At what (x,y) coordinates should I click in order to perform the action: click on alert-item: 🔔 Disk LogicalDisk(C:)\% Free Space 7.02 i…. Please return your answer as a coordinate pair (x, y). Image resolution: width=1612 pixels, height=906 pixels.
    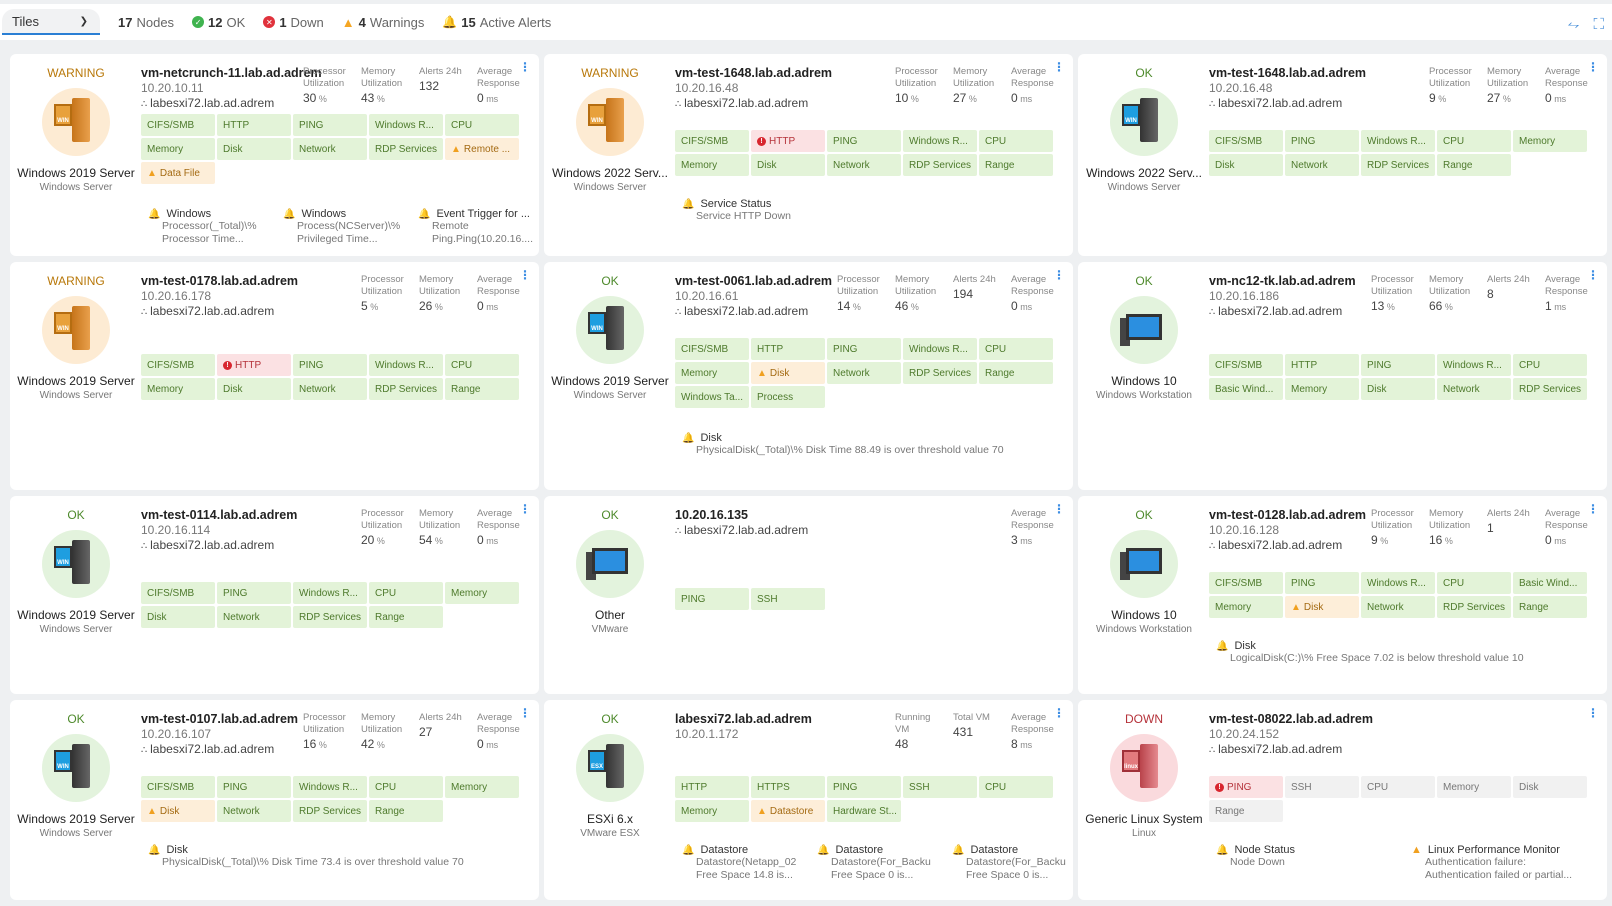
    Looking at the image, I should click on (1401, 652).